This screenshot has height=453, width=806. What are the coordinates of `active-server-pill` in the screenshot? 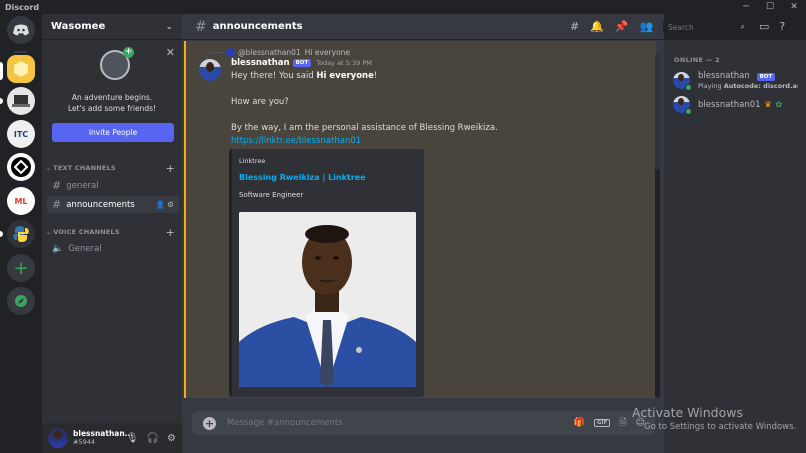 It's located at (1, 71).